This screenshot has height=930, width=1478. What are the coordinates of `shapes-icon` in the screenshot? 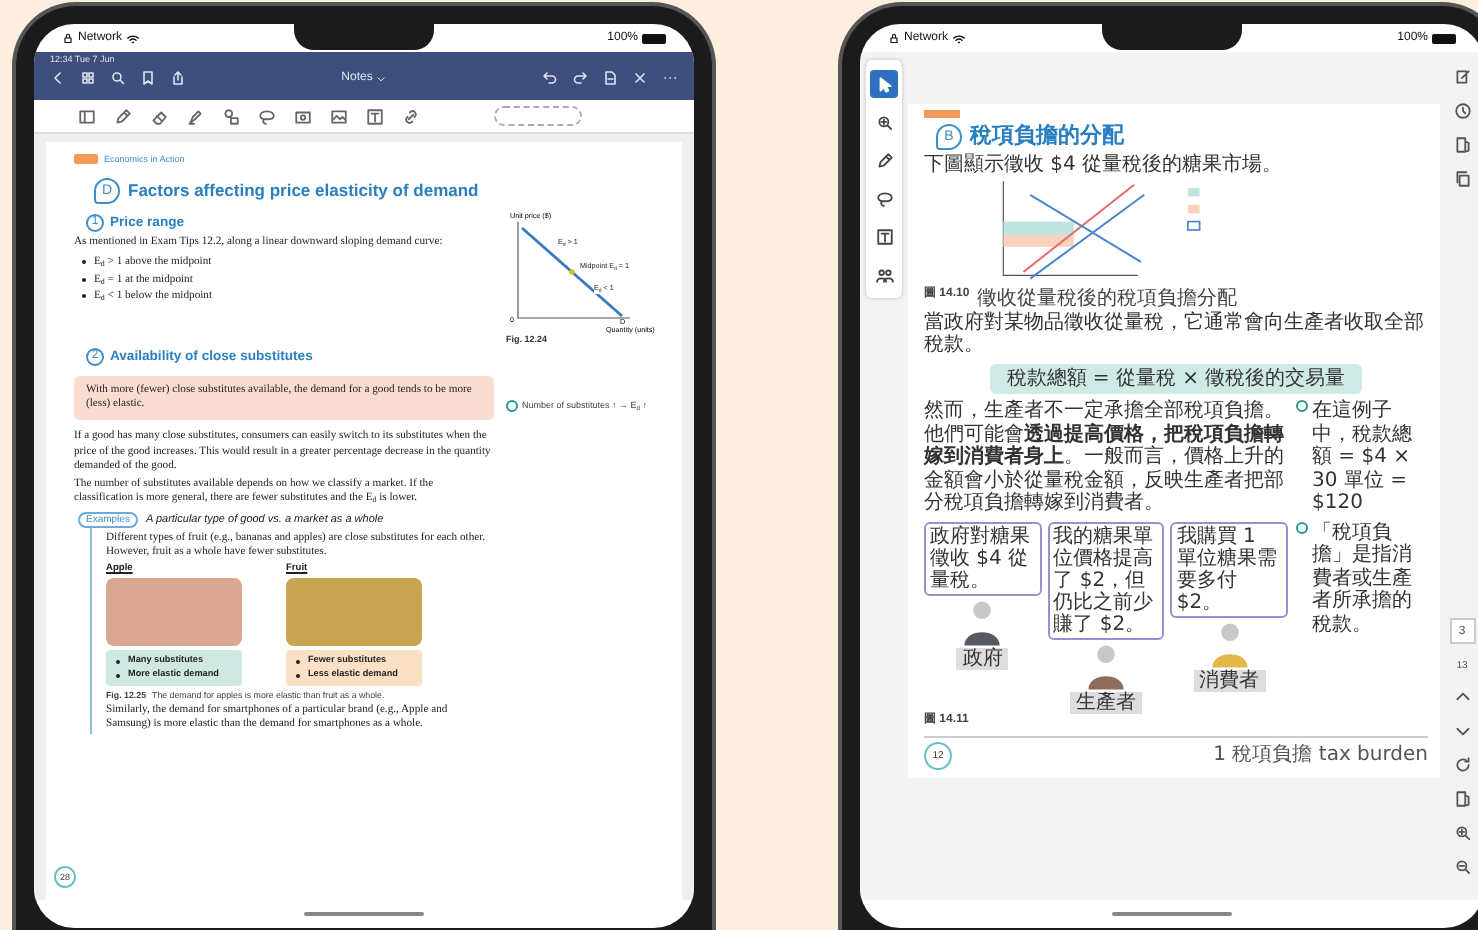 It's located at (231, 116).